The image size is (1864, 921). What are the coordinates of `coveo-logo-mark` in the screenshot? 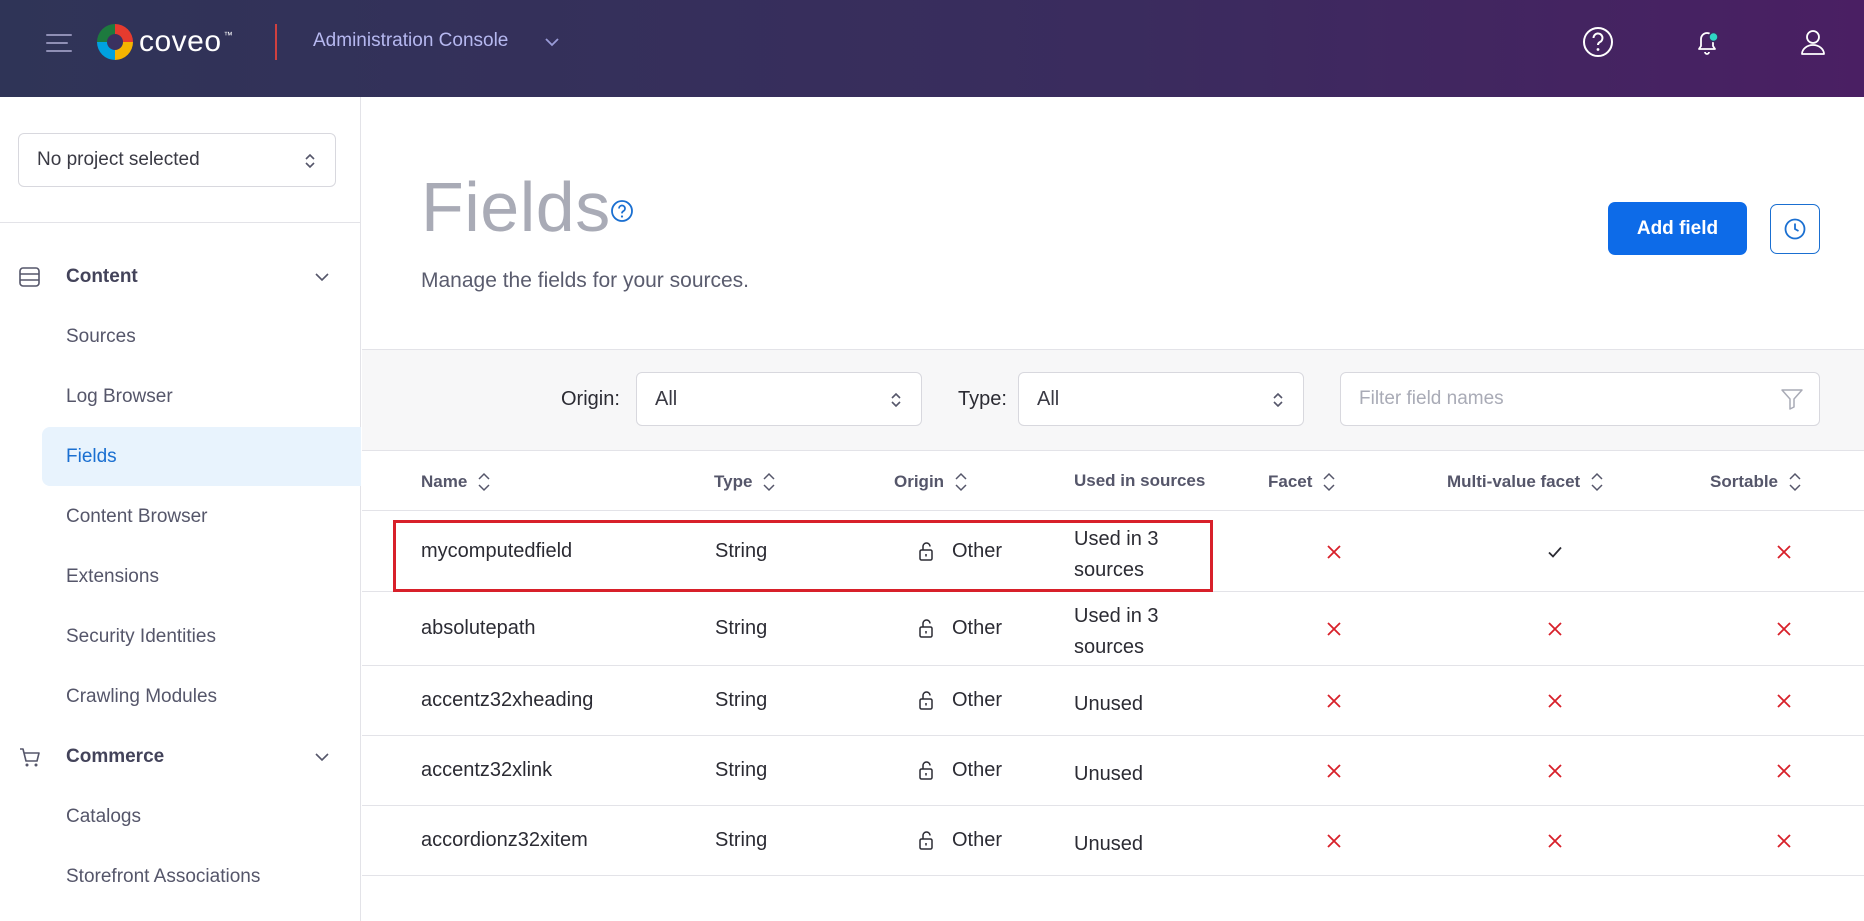 It's located at (115, 42).